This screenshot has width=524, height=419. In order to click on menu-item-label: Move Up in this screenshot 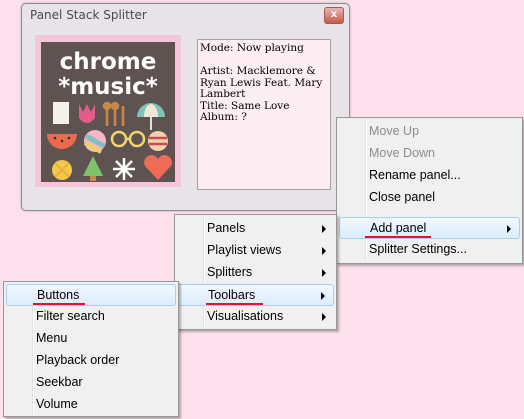, I will do `click(394, 131)`.